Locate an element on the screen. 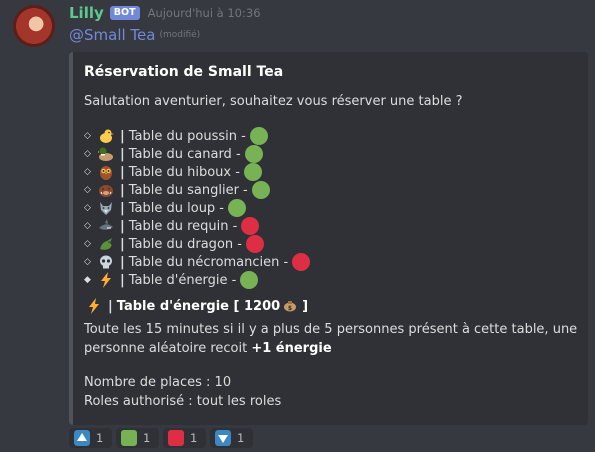  message-content: @Small Tea (modifié) is located at coordinates (134, 35).